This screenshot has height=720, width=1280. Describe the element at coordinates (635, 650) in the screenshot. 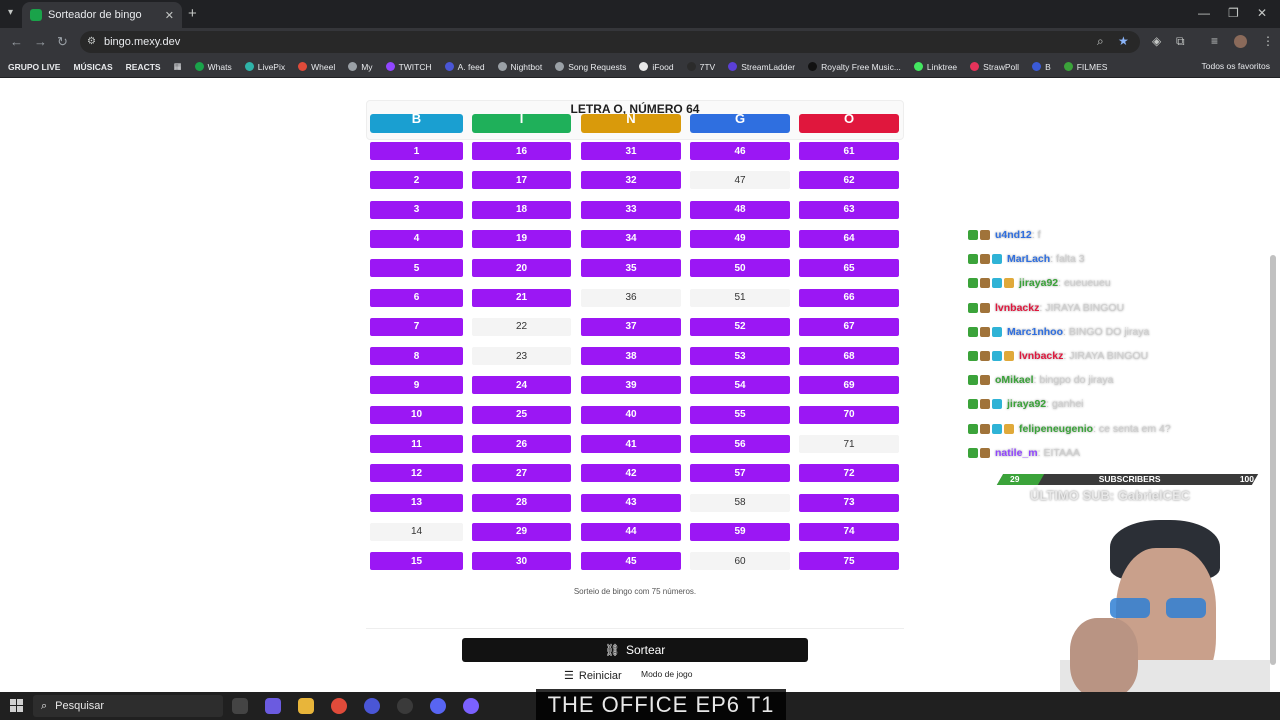

I see `draw-button: ⛓ Sortear` at that location.